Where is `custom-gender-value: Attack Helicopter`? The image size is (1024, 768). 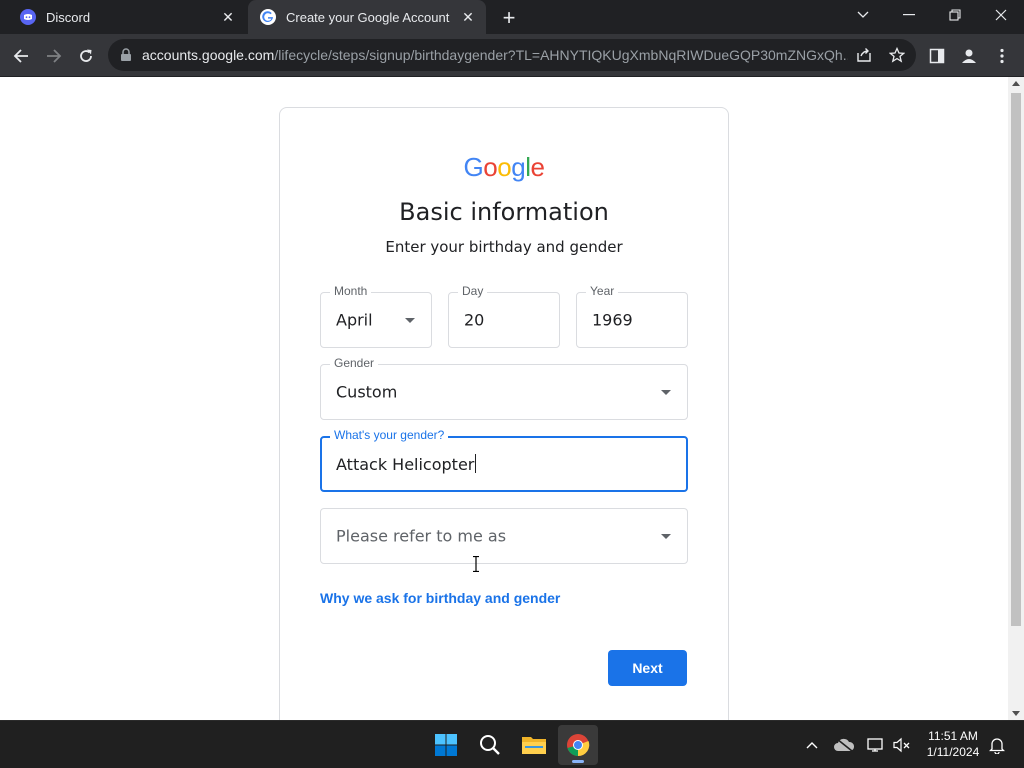 custom-gender-value: Attack Helicopter is located at coordinates (406, 464).